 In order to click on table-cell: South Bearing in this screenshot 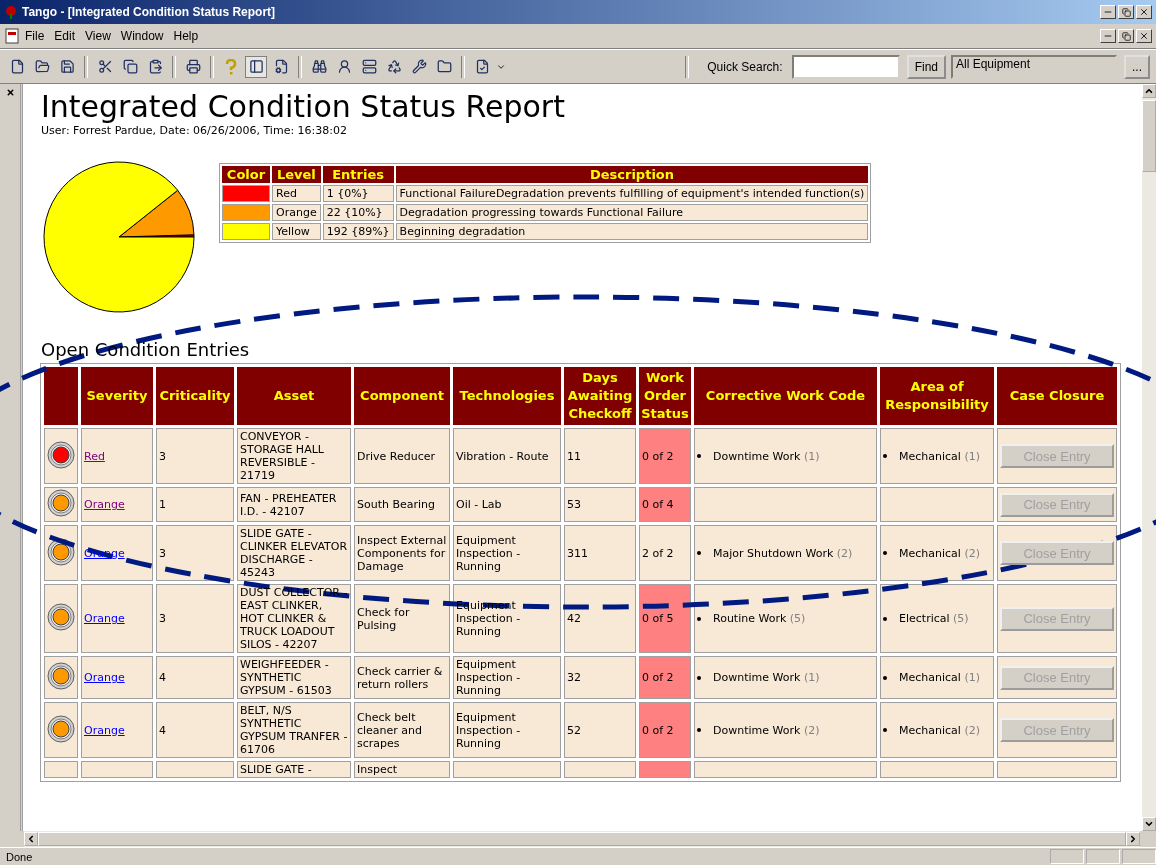, I will do `click(402, 504)`.